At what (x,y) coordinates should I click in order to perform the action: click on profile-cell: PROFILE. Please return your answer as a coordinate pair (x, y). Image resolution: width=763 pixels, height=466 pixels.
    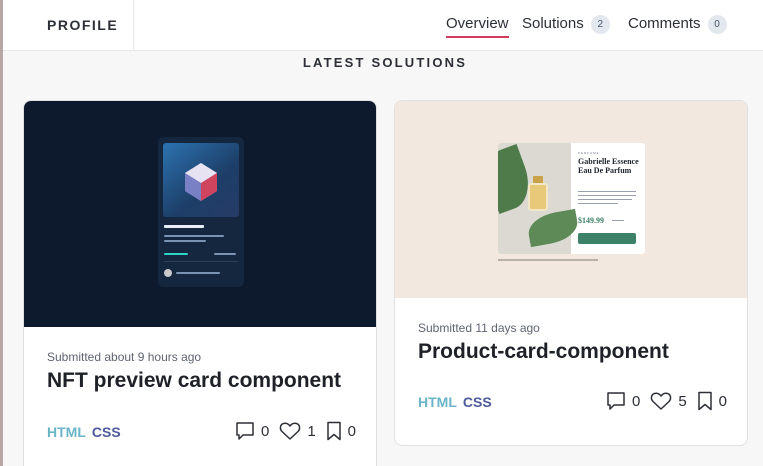
    Looking at the image, I should click on (68, 25).